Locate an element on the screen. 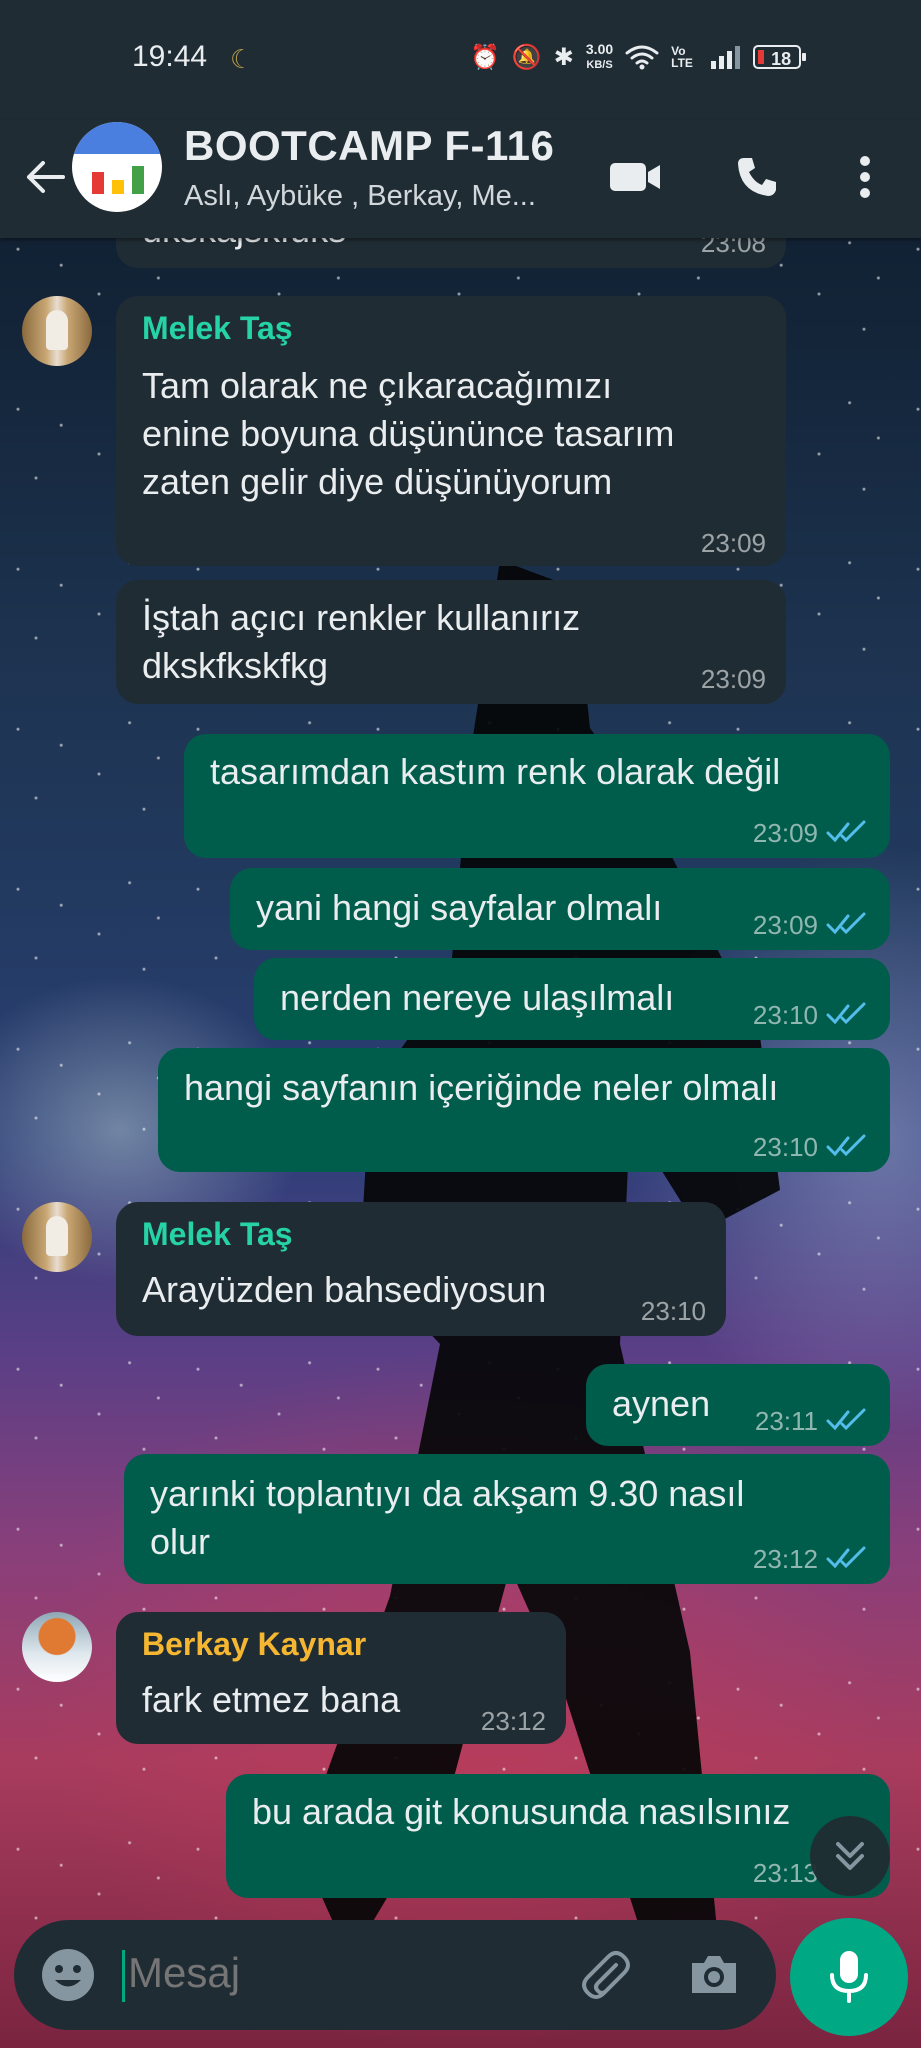 The width and height of the screenshot is (921, 2048). moon-icon: ☾ is located at coordinates (242, 59).